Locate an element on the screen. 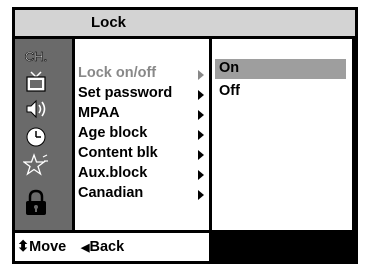  channel-icon-text: CH. is located at coordinates (36, 56).